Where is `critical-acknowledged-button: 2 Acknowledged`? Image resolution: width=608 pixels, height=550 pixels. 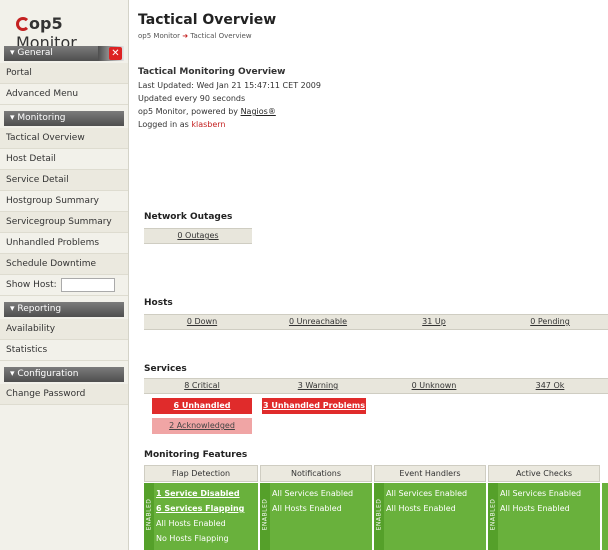 critical-acknowledged-button: 2 Acknowledged is located at coordinates (202, 426).